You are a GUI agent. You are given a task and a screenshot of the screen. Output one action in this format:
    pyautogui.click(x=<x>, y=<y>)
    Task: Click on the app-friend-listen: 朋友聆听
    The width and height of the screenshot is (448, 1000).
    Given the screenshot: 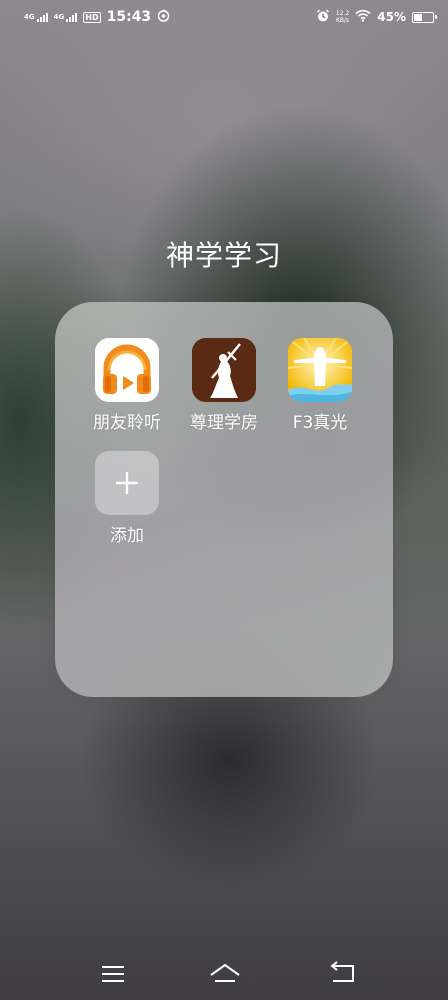 What is the action you would take?
    pyautogui.click(x=127, y=385)
    